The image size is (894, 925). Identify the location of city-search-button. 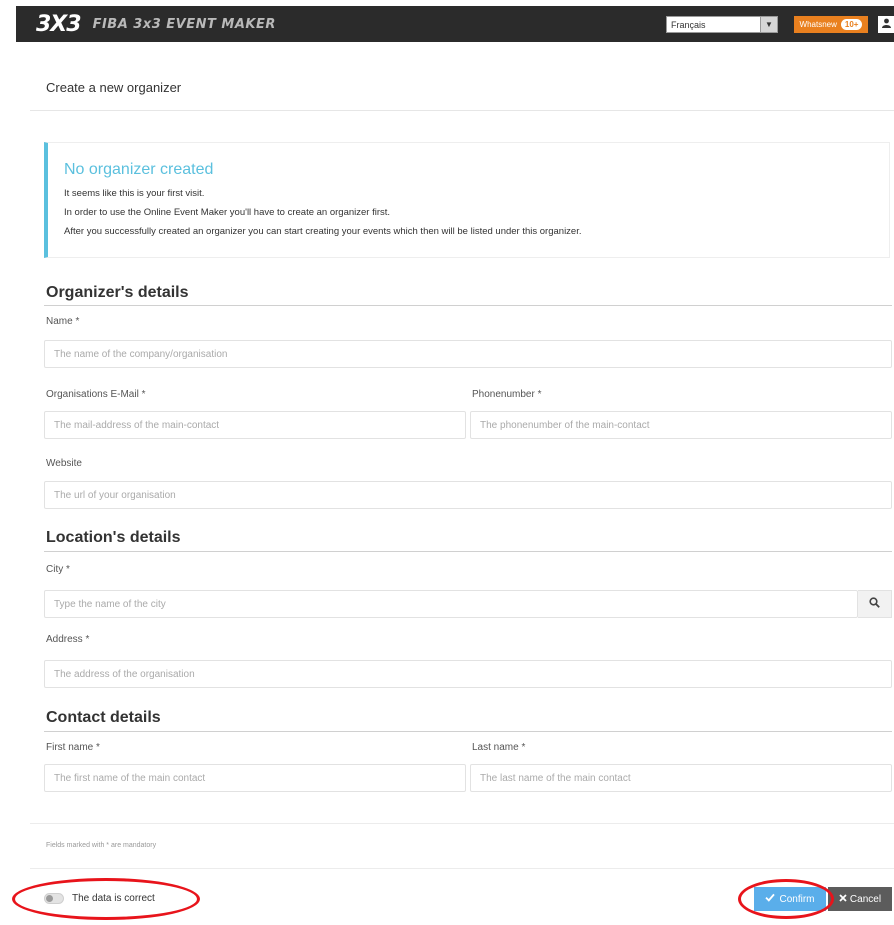
(875, 604).